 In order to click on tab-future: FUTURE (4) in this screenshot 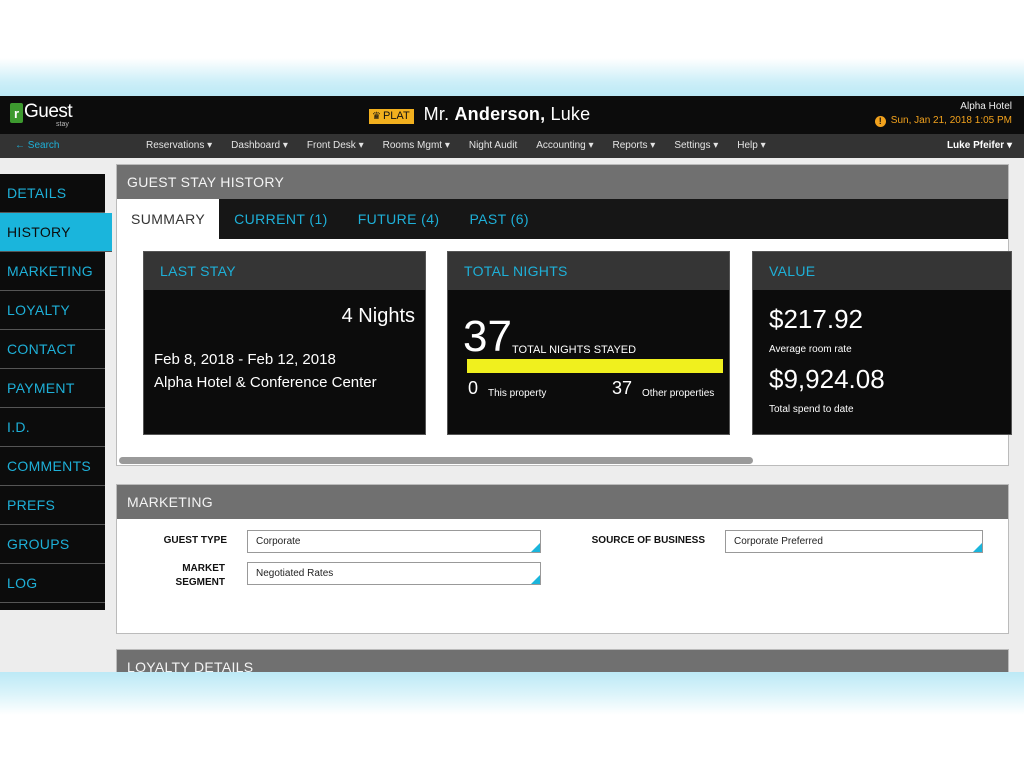, I will do `click(399, 219)`.